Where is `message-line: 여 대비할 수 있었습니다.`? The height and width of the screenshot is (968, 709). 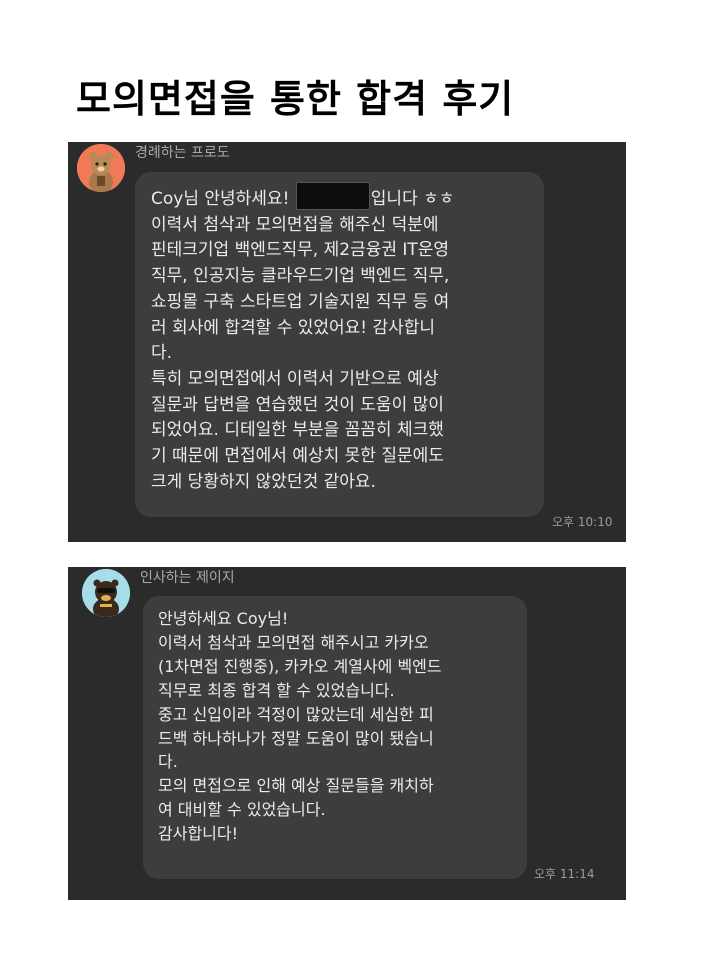
message-line: 여 대비할 수 있었습니다. is located at coordinates (242, 810).